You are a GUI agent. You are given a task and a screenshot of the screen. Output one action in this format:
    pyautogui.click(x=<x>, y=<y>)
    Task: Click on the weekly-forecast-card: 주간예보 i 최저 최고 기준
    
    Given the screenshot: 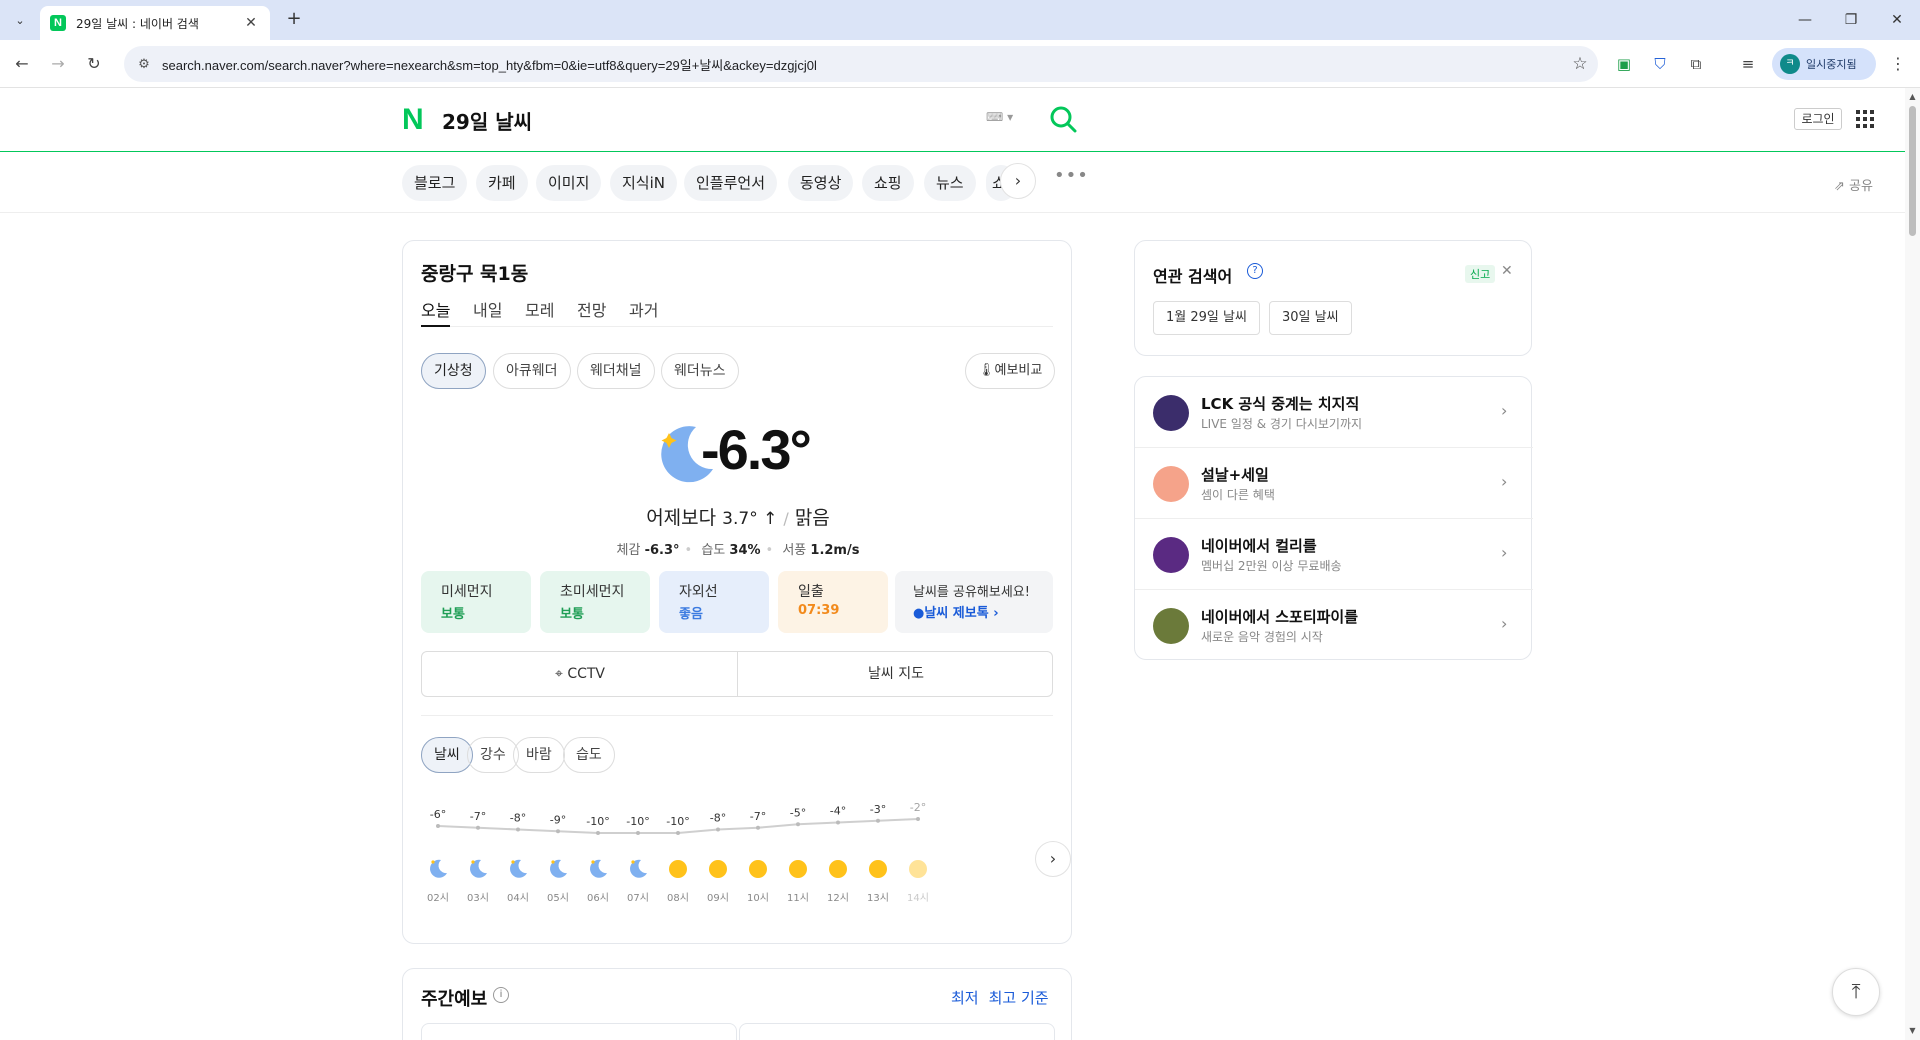 What is the action you would take?
    pyautogui.click(x=737, y=1004)
    